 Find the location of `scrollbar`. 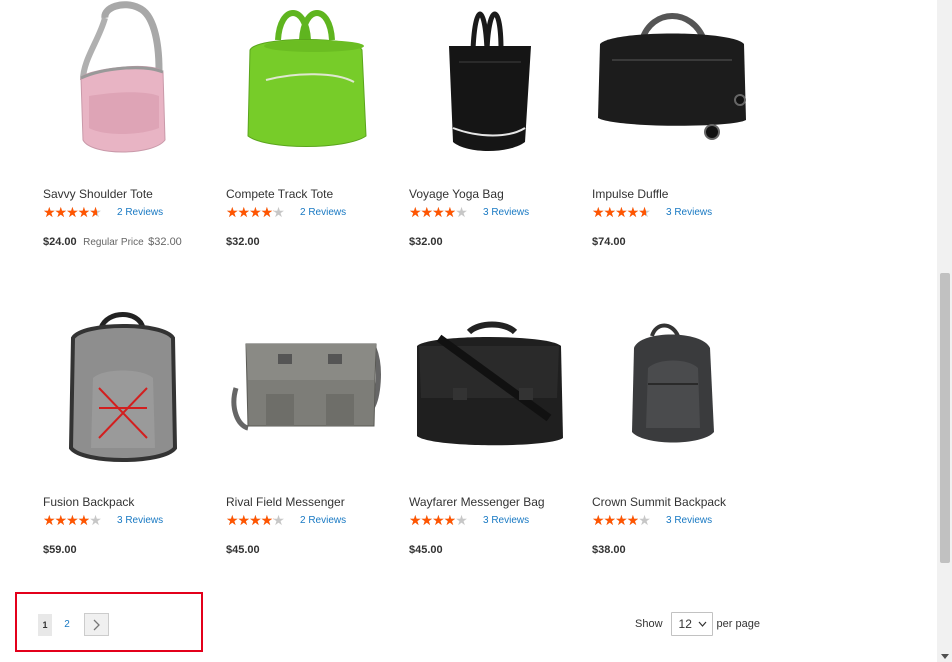

scrollbar is located at coordinates (944, 331).